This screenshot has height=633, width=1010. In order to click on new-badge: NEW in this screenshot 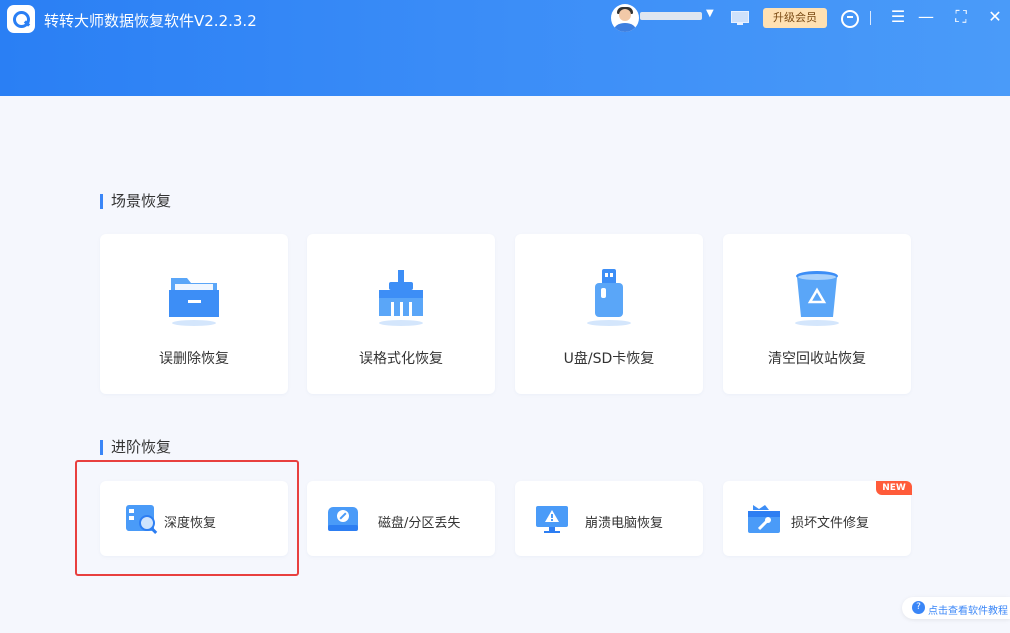, I will do `click(894, 488)`.